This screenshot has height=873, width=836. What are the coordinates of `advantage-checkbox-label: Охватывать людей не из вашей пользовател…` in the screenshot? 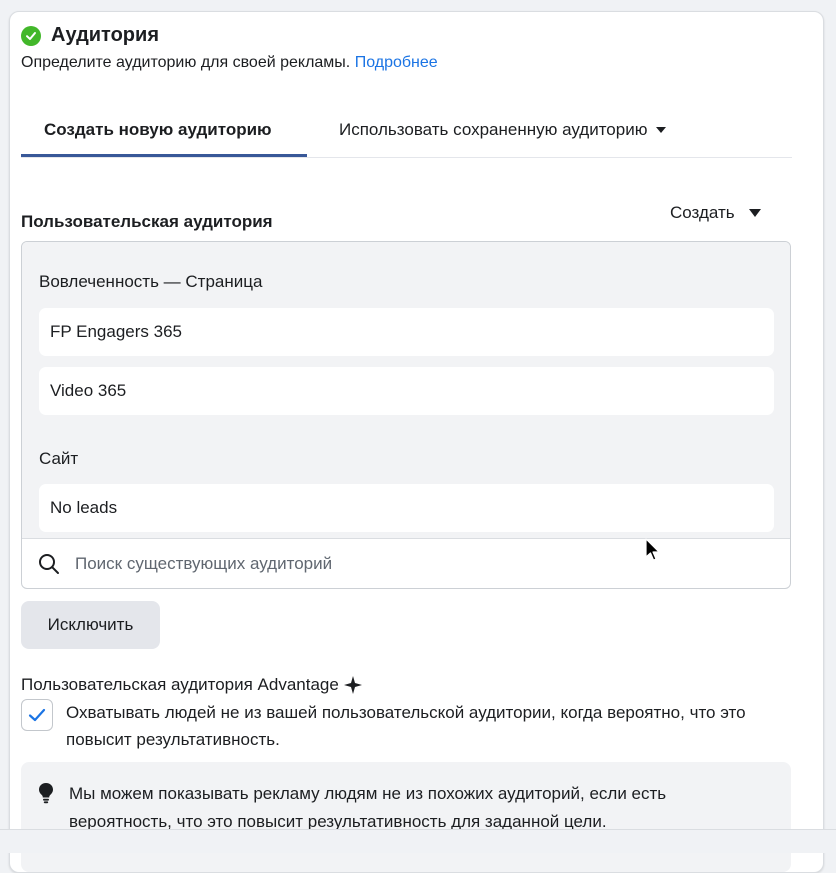 It's located at (406, 726).